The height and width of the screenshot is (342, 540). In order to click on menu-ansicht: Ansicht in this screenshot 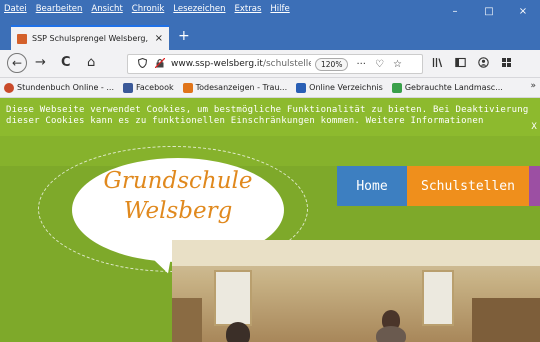, I will do `click(106, 9)`.